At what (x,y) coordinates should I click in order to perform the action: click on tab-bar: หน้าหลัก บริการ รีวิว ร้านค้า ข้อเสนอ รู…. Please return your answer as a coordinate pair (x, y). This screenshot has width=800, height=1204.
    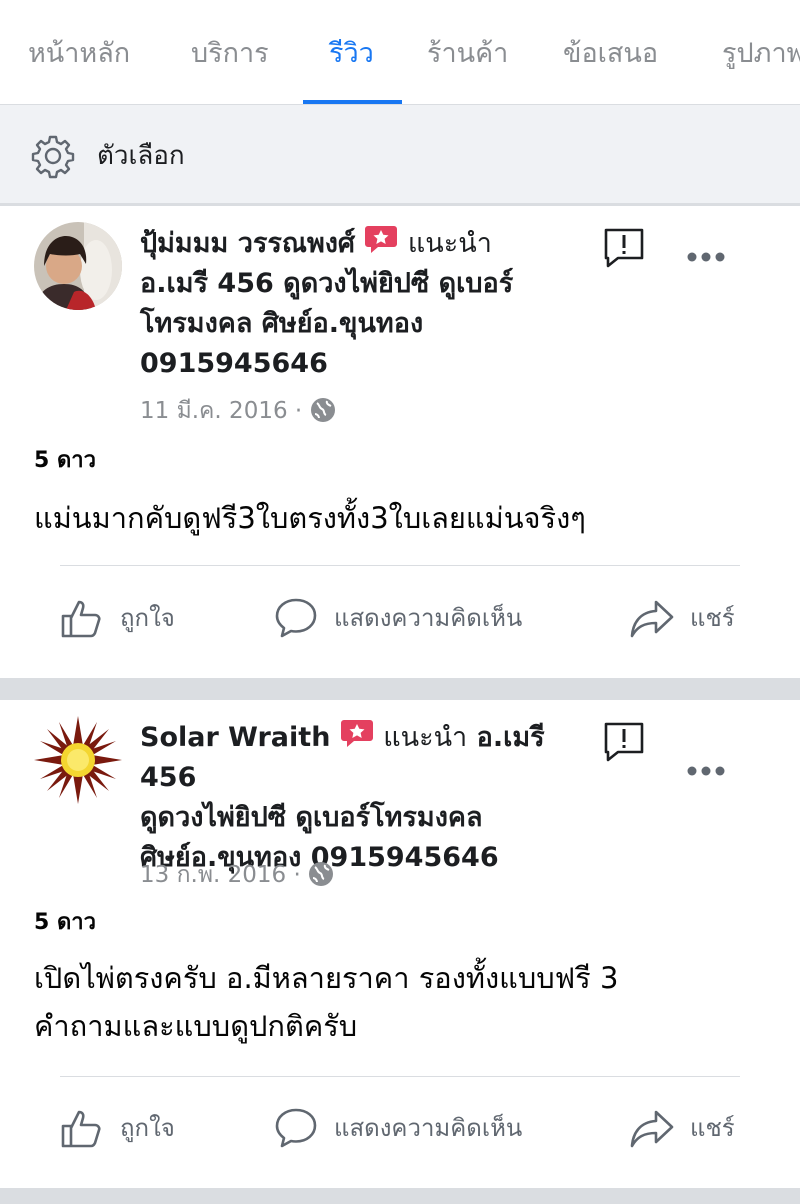
    Looking at the image, I should click on (400, 52).